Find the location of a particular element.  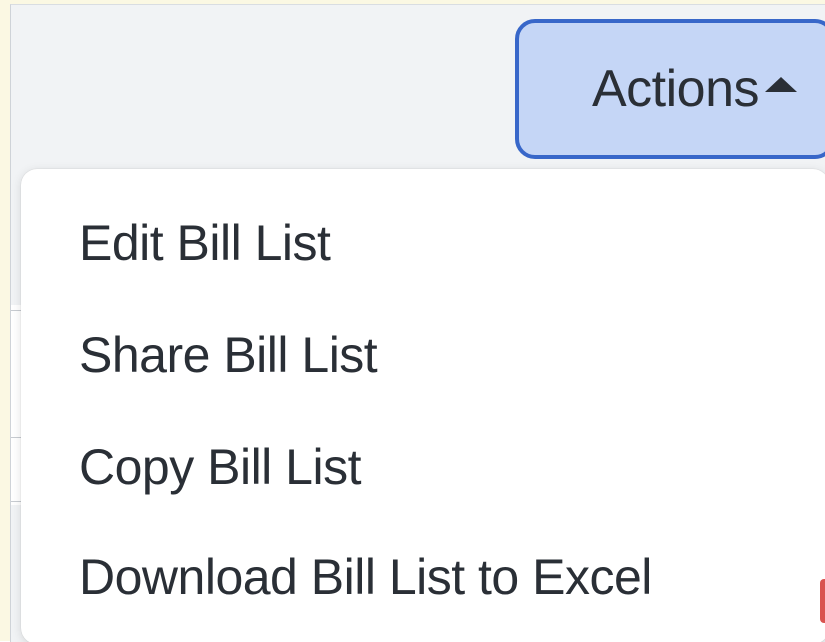

menu-item-label: Share Bill List is located at coordinates (228, 355).